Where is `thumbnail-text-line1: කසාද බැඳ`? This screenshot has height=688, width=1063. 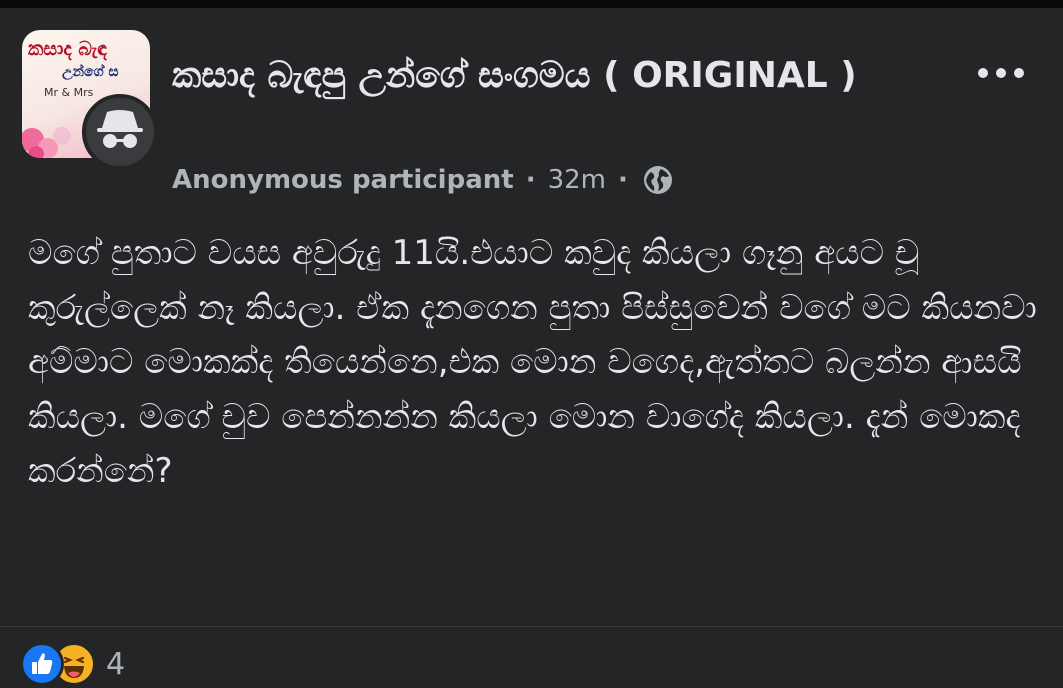 thumbnail-text-line1: කසාද බැඳ is located at coordinates (67, 49).